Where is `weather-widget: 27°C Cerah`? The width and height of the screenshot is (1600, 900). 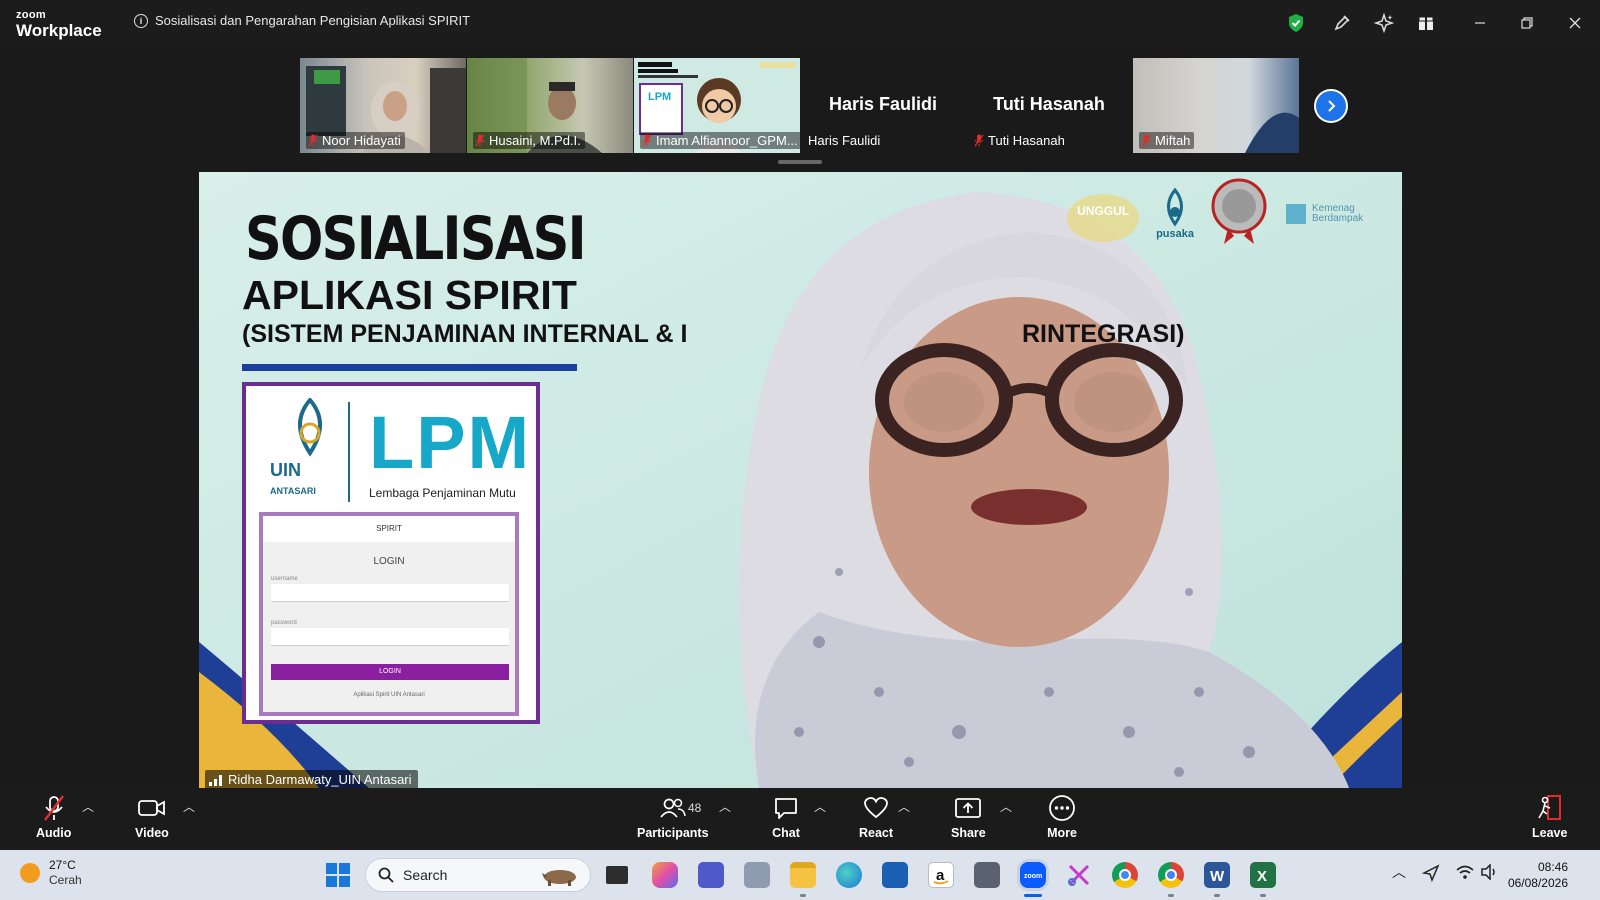
weather-widget: 27°C Cerah is located at coordinates (51, 873).